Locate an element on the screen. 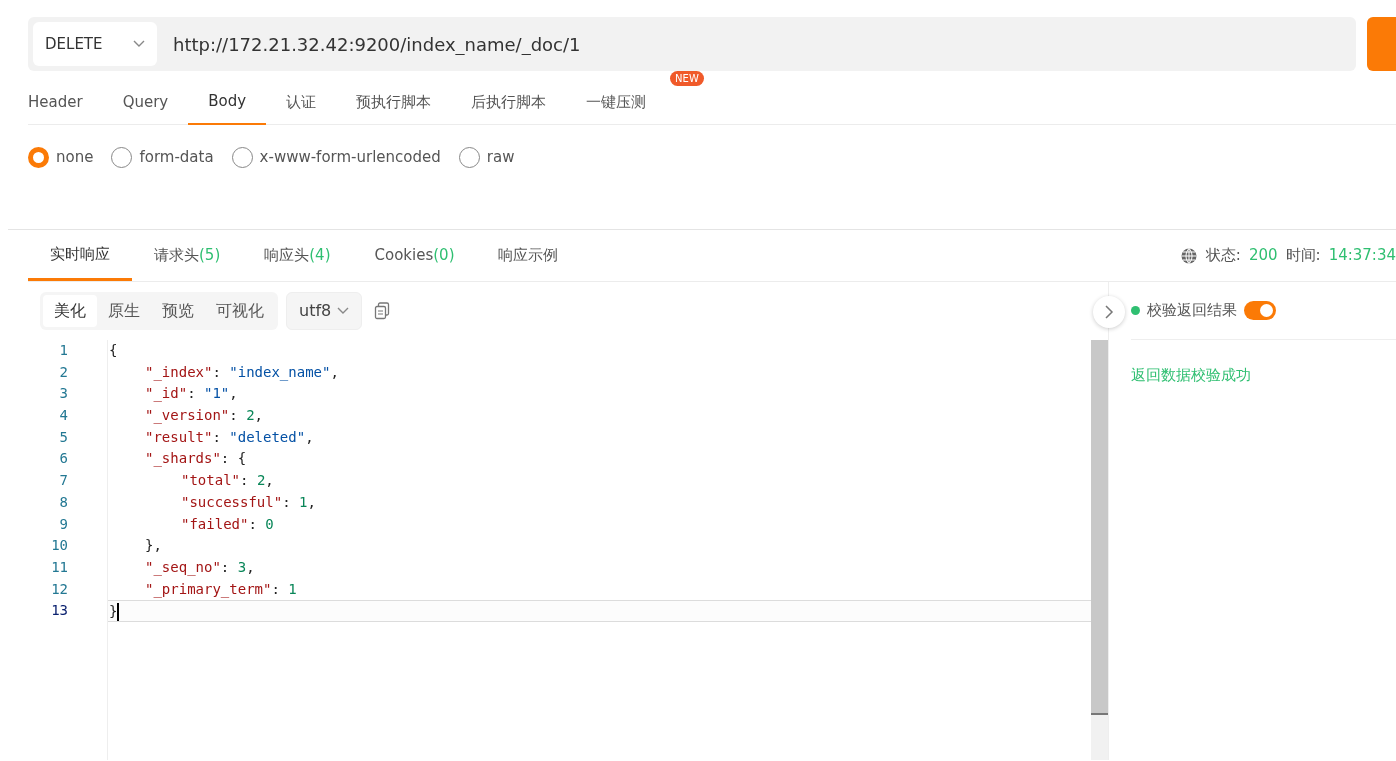 Image resolution: width=1396 pixels, height=761 pixels. code-line: }, is located at coordinates (153, 546).